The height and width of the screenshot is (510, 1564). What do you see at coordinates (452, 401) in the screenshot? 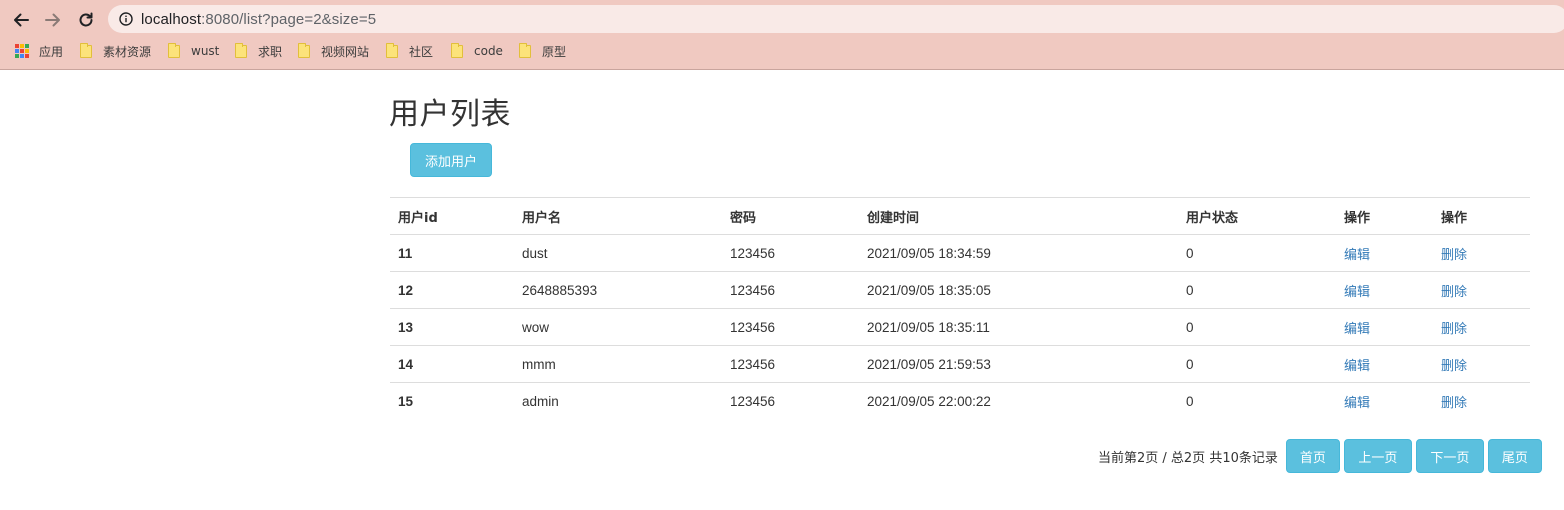
I see `cell-id: 15` at bounding box center [452, 401].